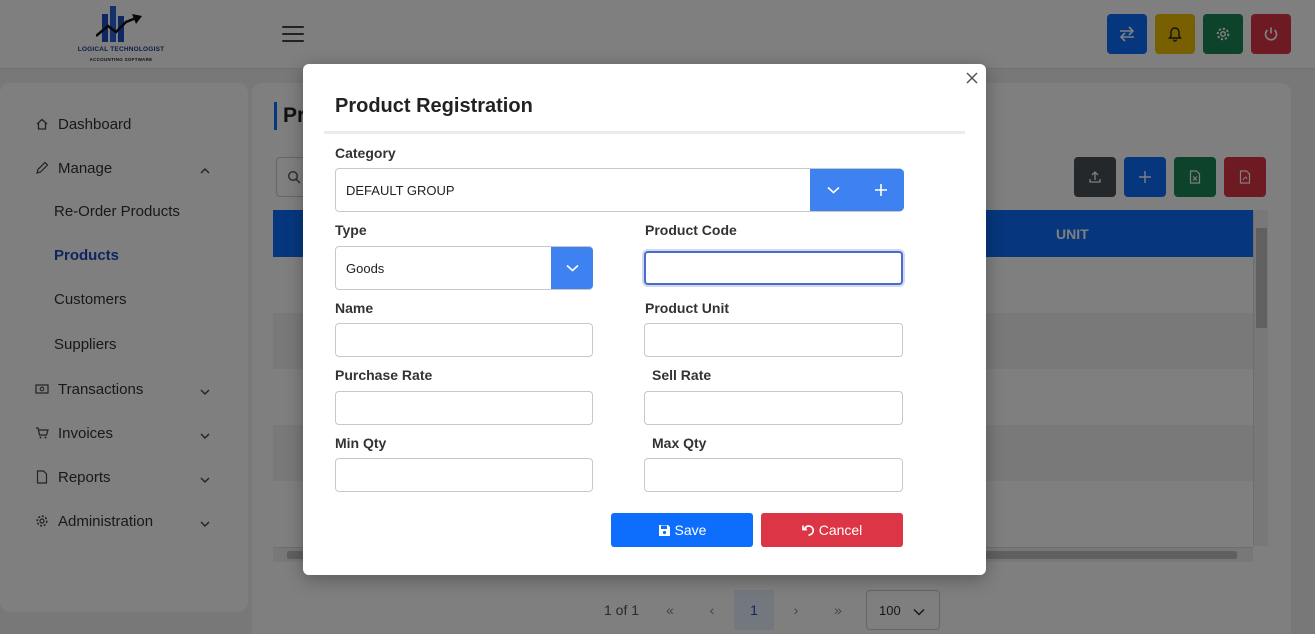 The width and height of the screenshot is (1315, 634). I want to click on name-input, so click(464, 340).